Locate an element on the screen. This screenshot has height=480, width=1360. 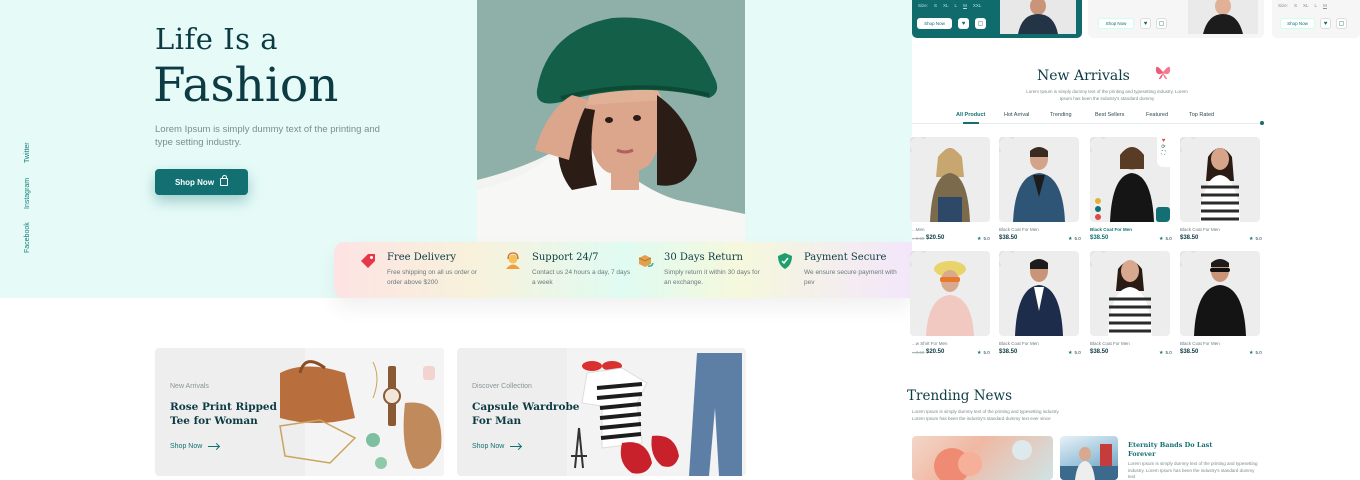
size-row: Size: S XL L M XXL is located at coordinates (949, 5).